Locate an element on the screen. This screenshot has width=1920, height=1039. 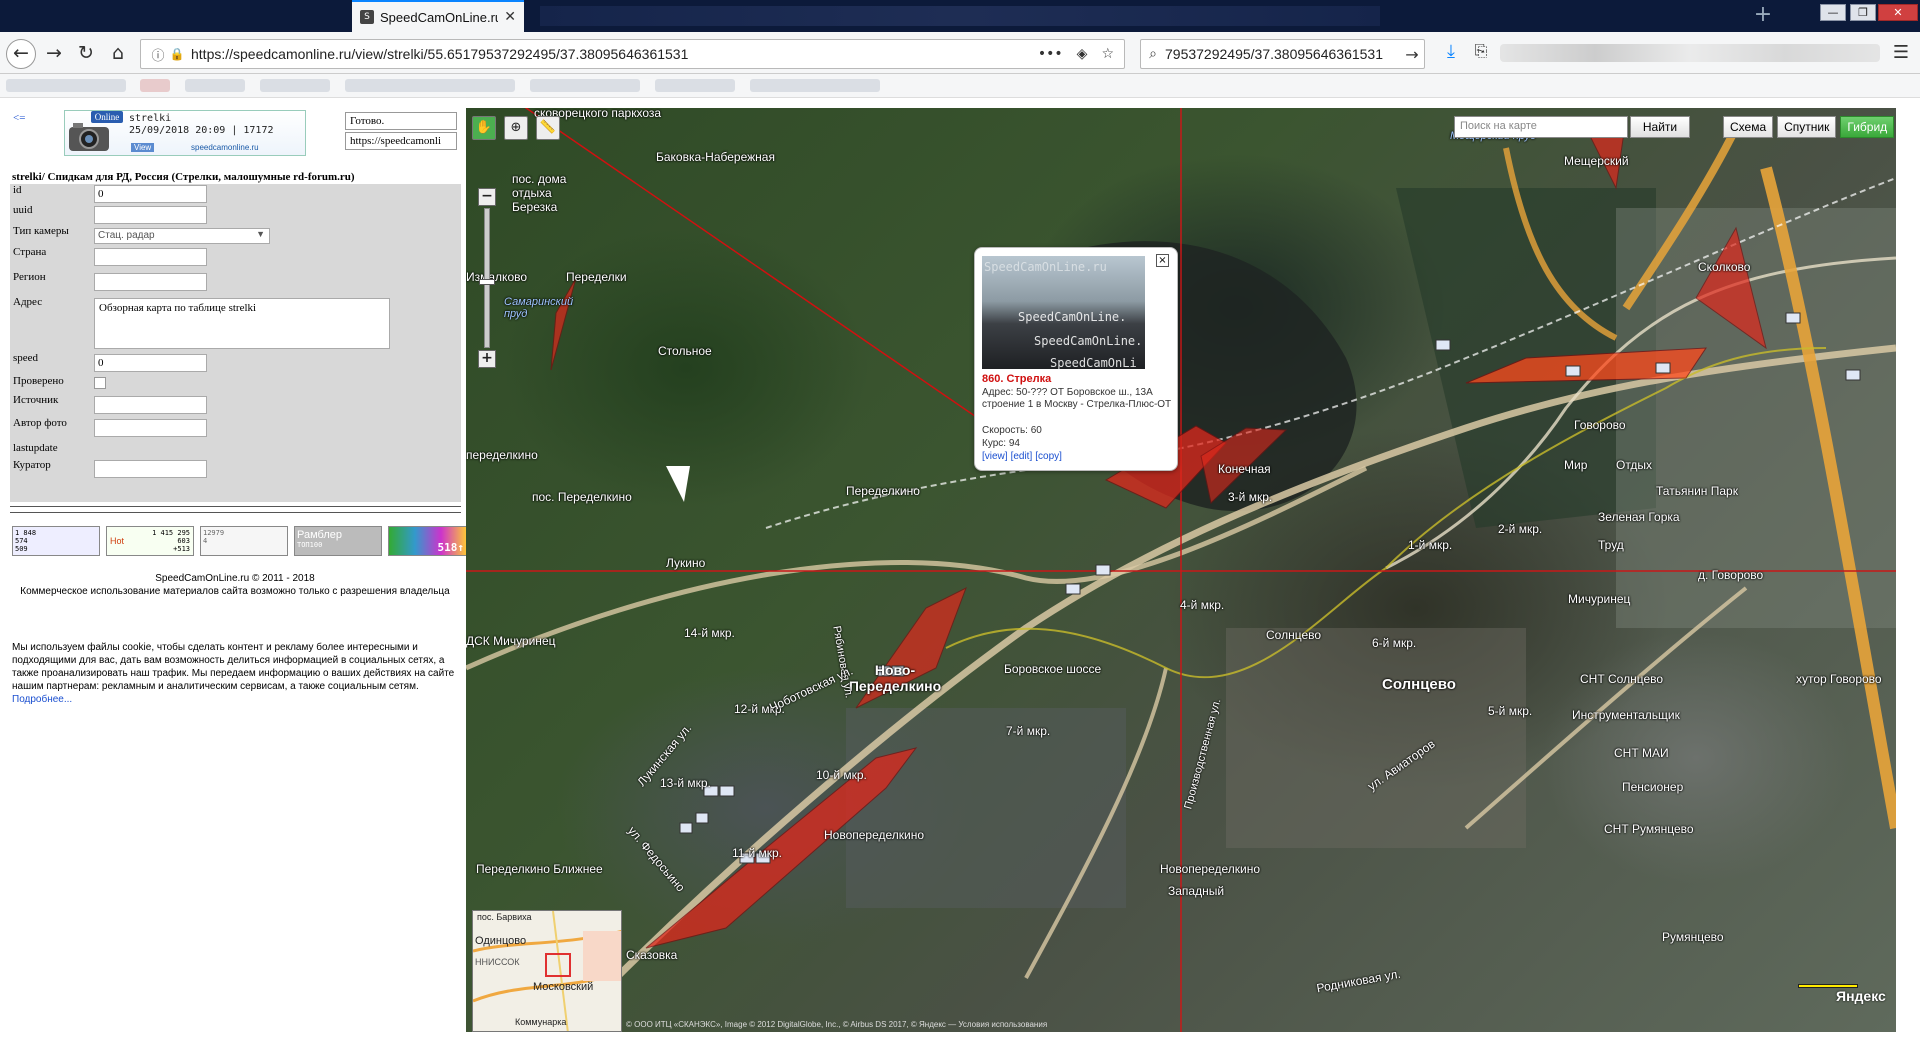
zoom-slider is located at coordinates (487, 278).